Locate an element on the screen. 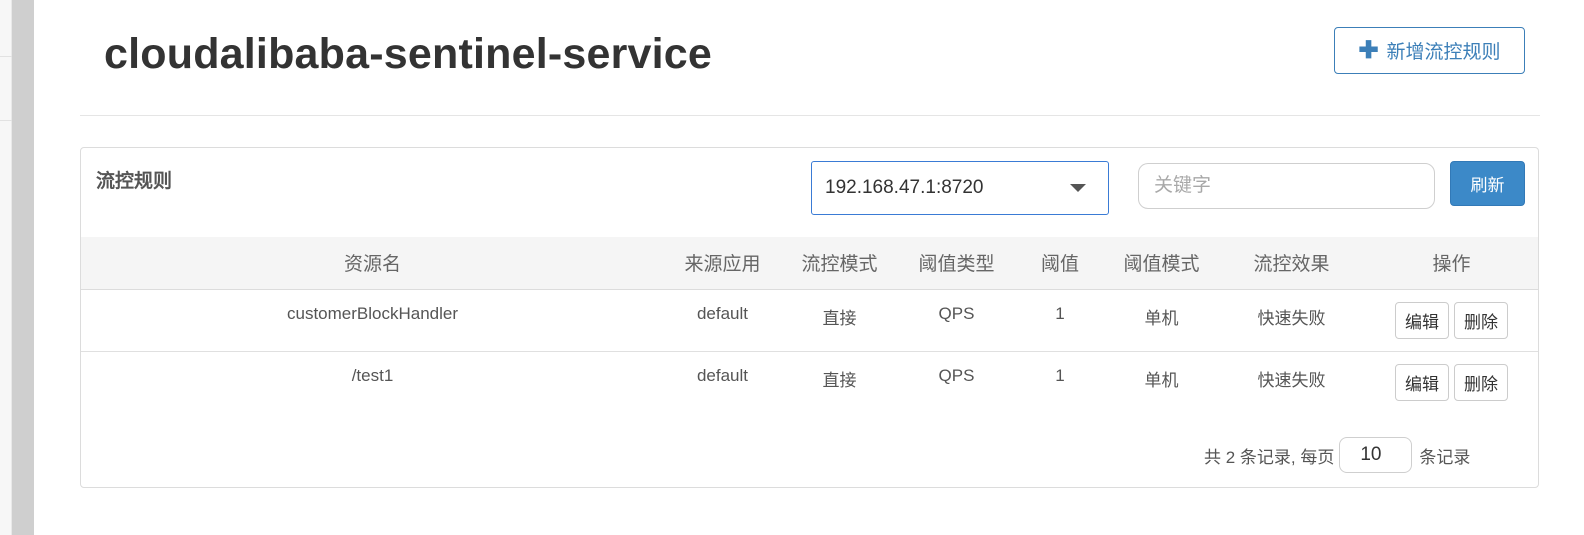  page-size-input is located at coordinates (1376, 455).